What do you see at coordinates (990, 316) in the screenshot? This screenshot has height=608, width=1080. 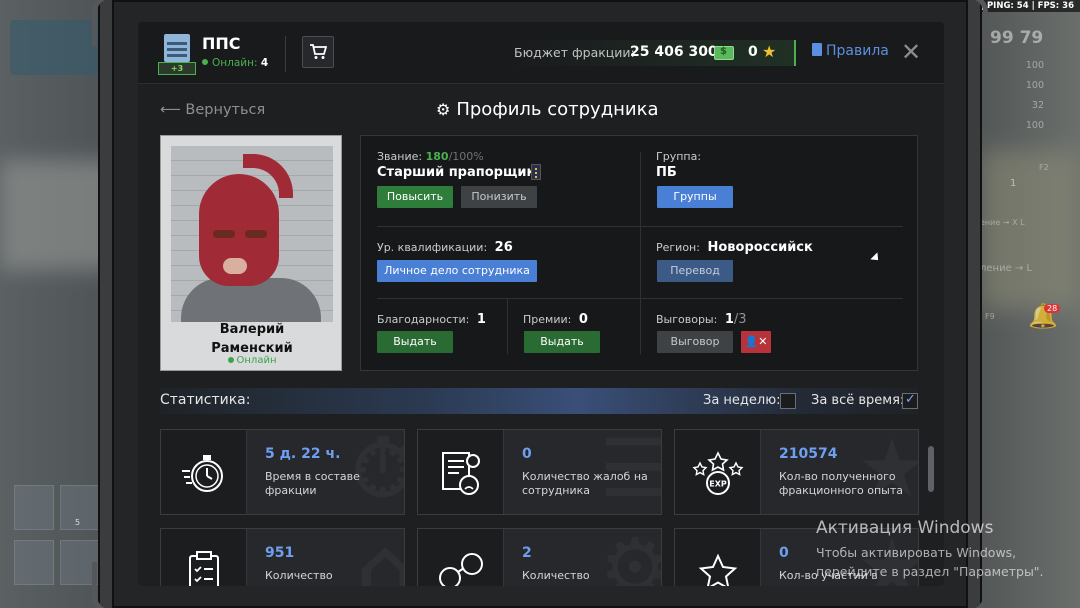 I see `hud-key-f9: F9` at bounding box center [990, 316].